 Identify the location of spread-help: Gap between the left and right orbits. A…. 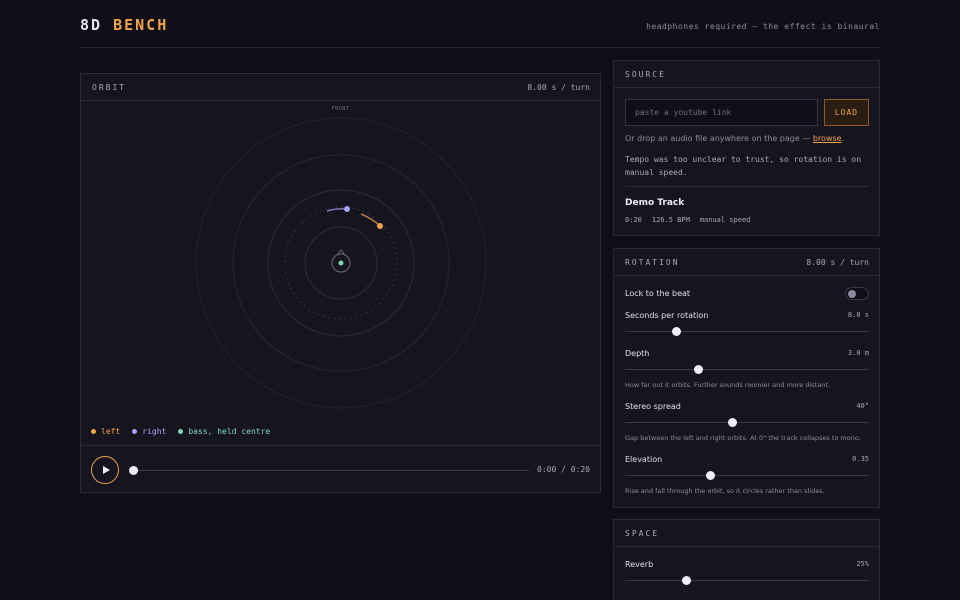
(743, 438).